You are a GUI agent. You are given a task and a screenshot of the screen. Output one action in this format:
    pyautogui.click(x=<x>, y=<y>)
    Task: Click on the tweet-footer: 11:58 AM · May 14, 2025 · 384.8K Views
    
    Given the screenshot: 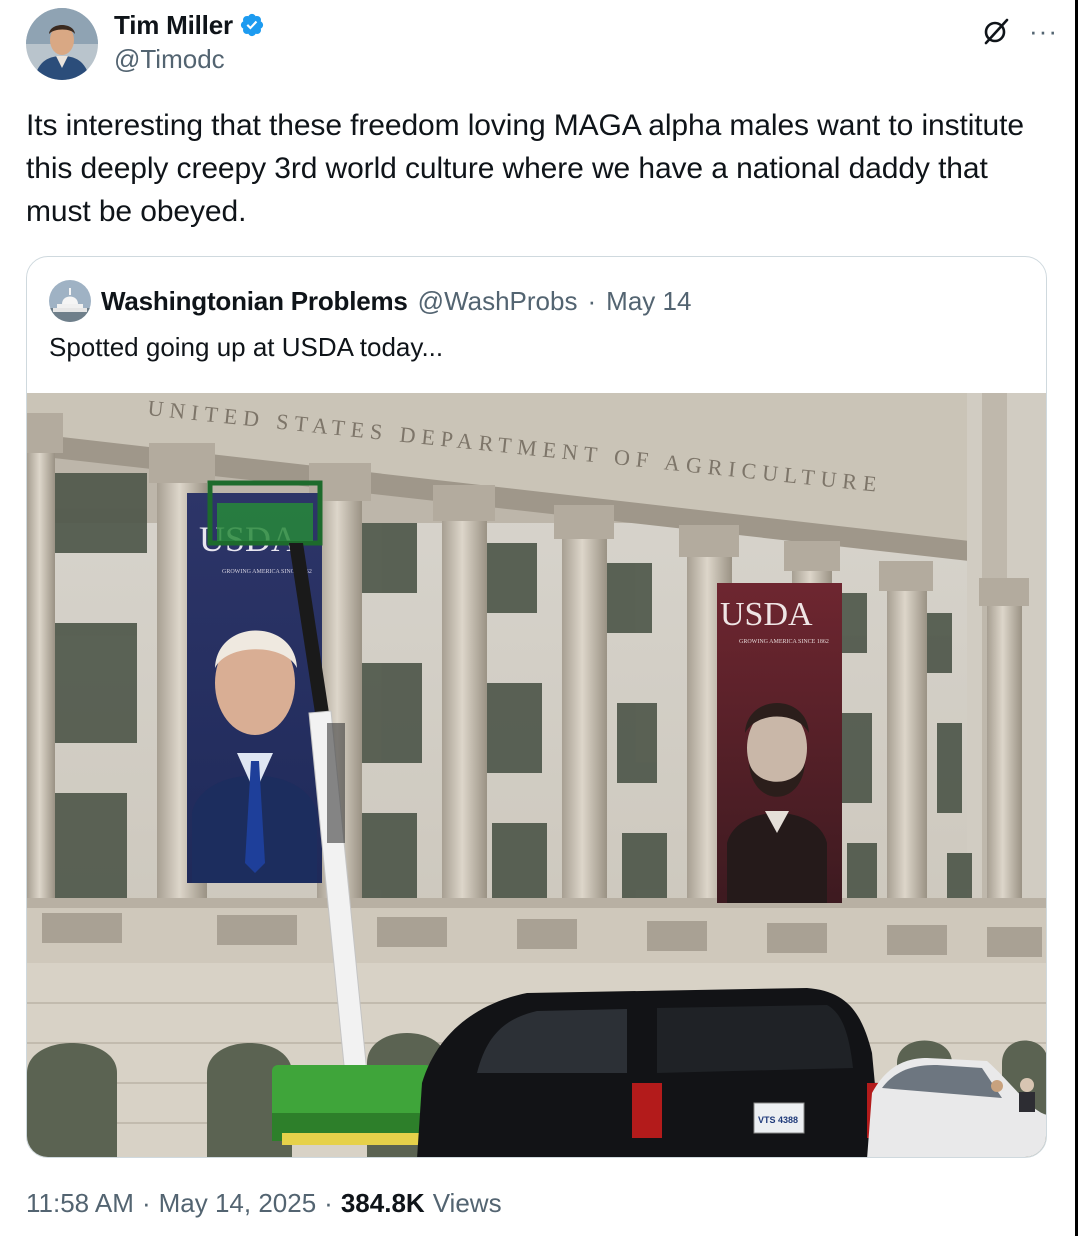 What is the action you would take?
    pyautogui.click(x=264, y=1203)
    